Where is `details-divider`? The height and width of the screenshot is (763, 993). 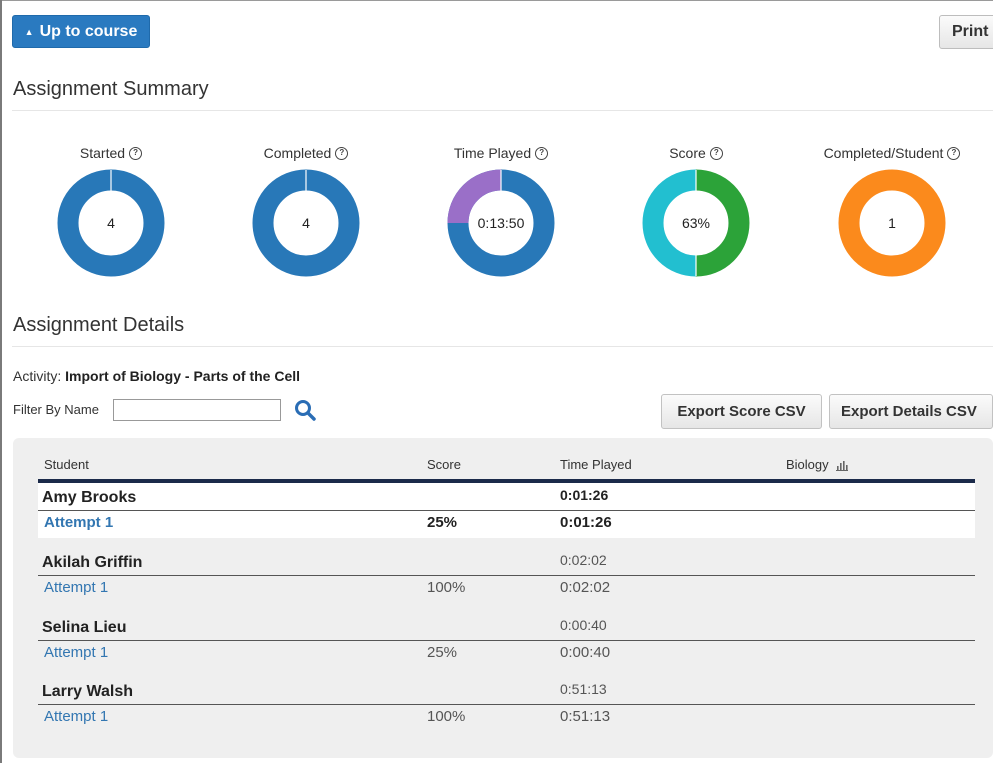 details-divider is located at coordinates (502, 346).